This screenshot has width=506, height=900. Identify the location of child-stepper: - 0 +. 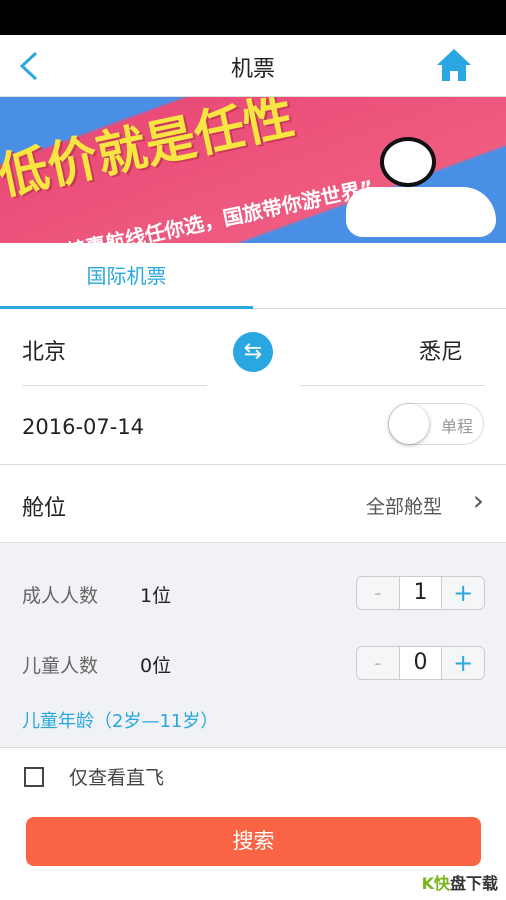
(420, 663).